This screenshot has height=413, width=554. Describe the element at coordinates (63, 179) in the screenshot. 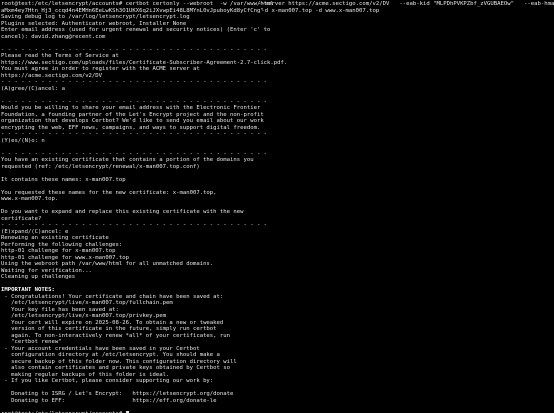

I see `terminal-line: It contains these names: x-man007.top` at that location.